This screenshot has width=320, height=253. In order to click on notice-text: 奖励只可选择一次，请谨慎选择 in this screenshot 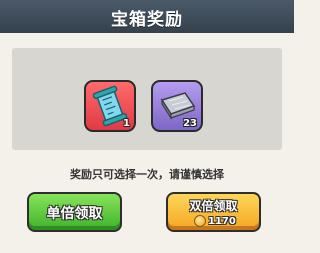, I will do `click(147, 174)`.